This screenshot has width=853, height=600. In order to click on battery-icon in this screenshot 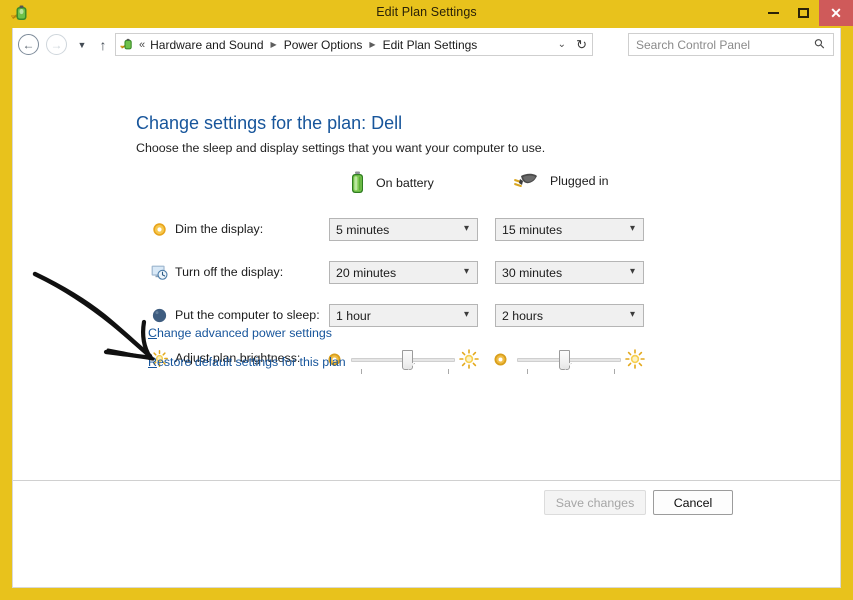, I will do `click(357, 182)`.